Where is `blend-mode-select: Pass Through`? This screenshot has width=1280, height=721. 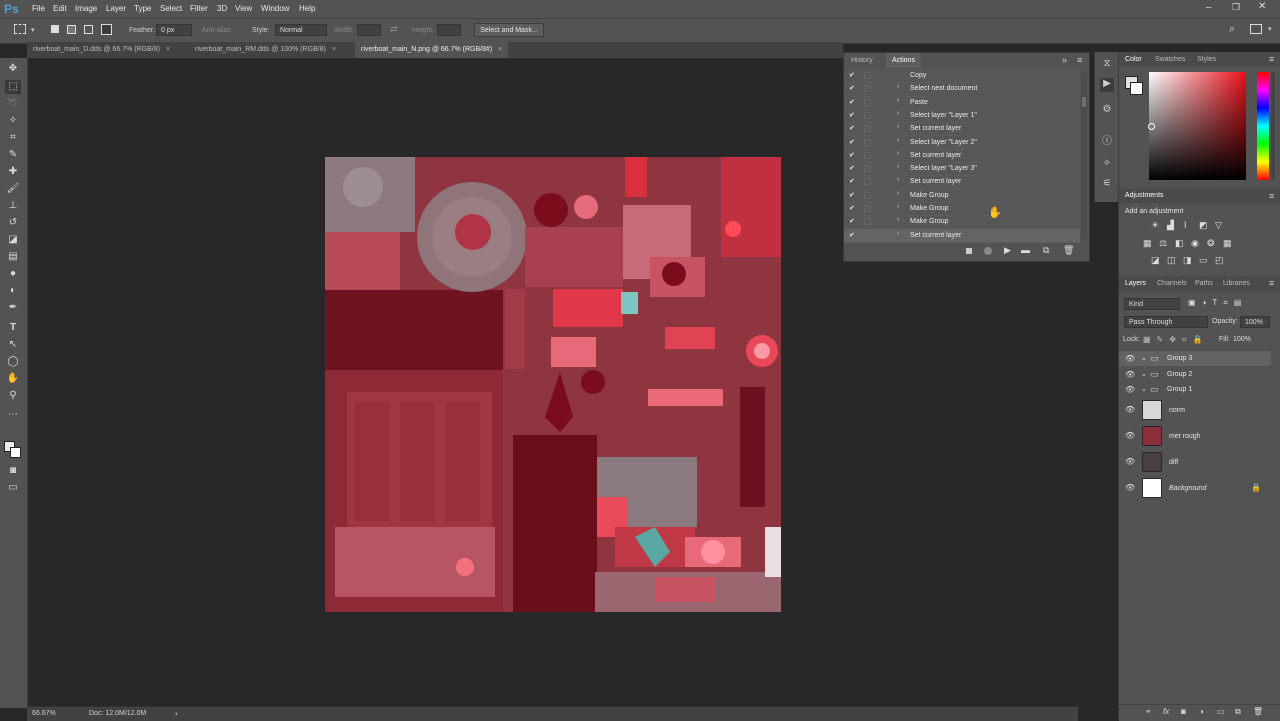
blend-mode-select: Pass Through is located at coordinates (1166, 322).